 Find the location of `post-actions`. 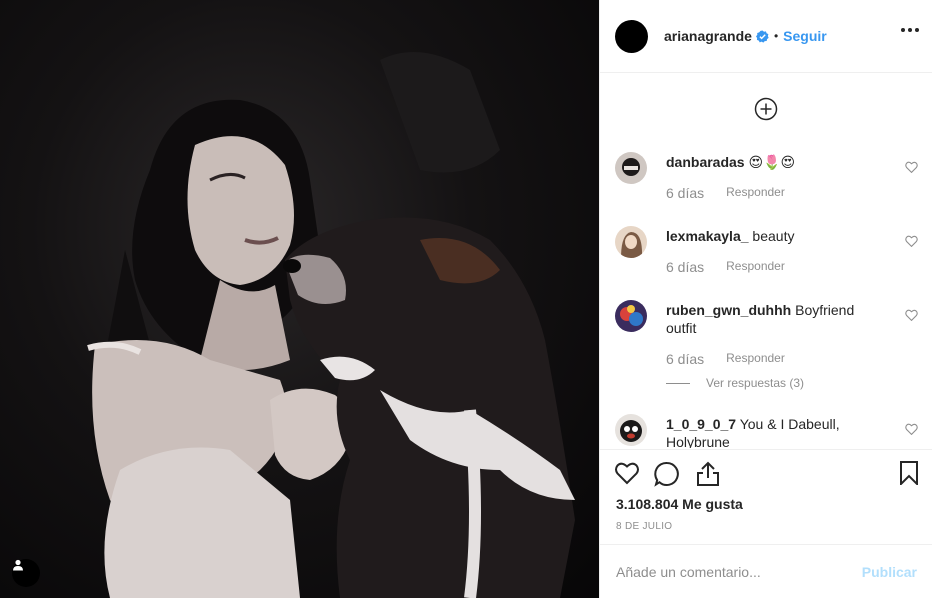

post-actions is located at coordinates (766, 472).